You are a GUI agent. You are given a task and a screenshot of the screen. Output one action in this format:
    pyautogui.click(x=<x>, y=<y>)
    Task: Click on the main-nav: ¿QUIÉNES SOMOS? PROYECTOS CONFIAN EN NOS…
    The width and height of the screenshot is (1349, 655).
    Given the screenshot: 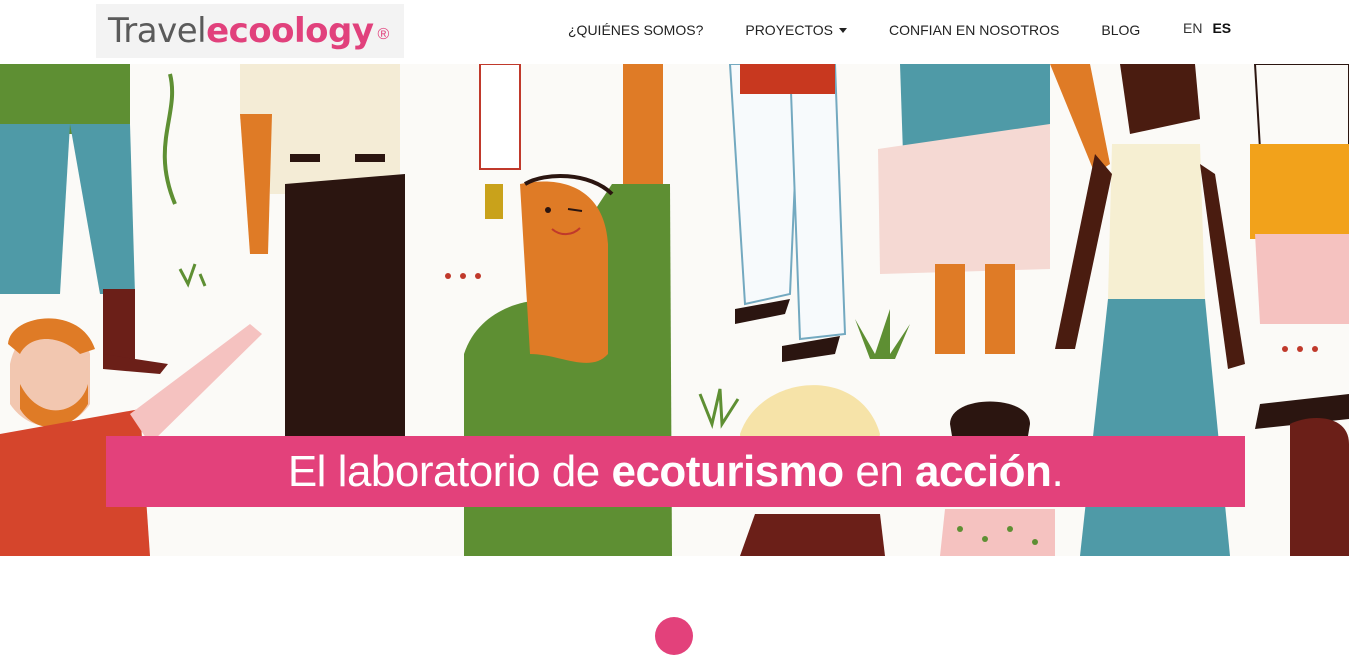 What is the action you would take?
    pyautogui.click(x=875, y=30)
    